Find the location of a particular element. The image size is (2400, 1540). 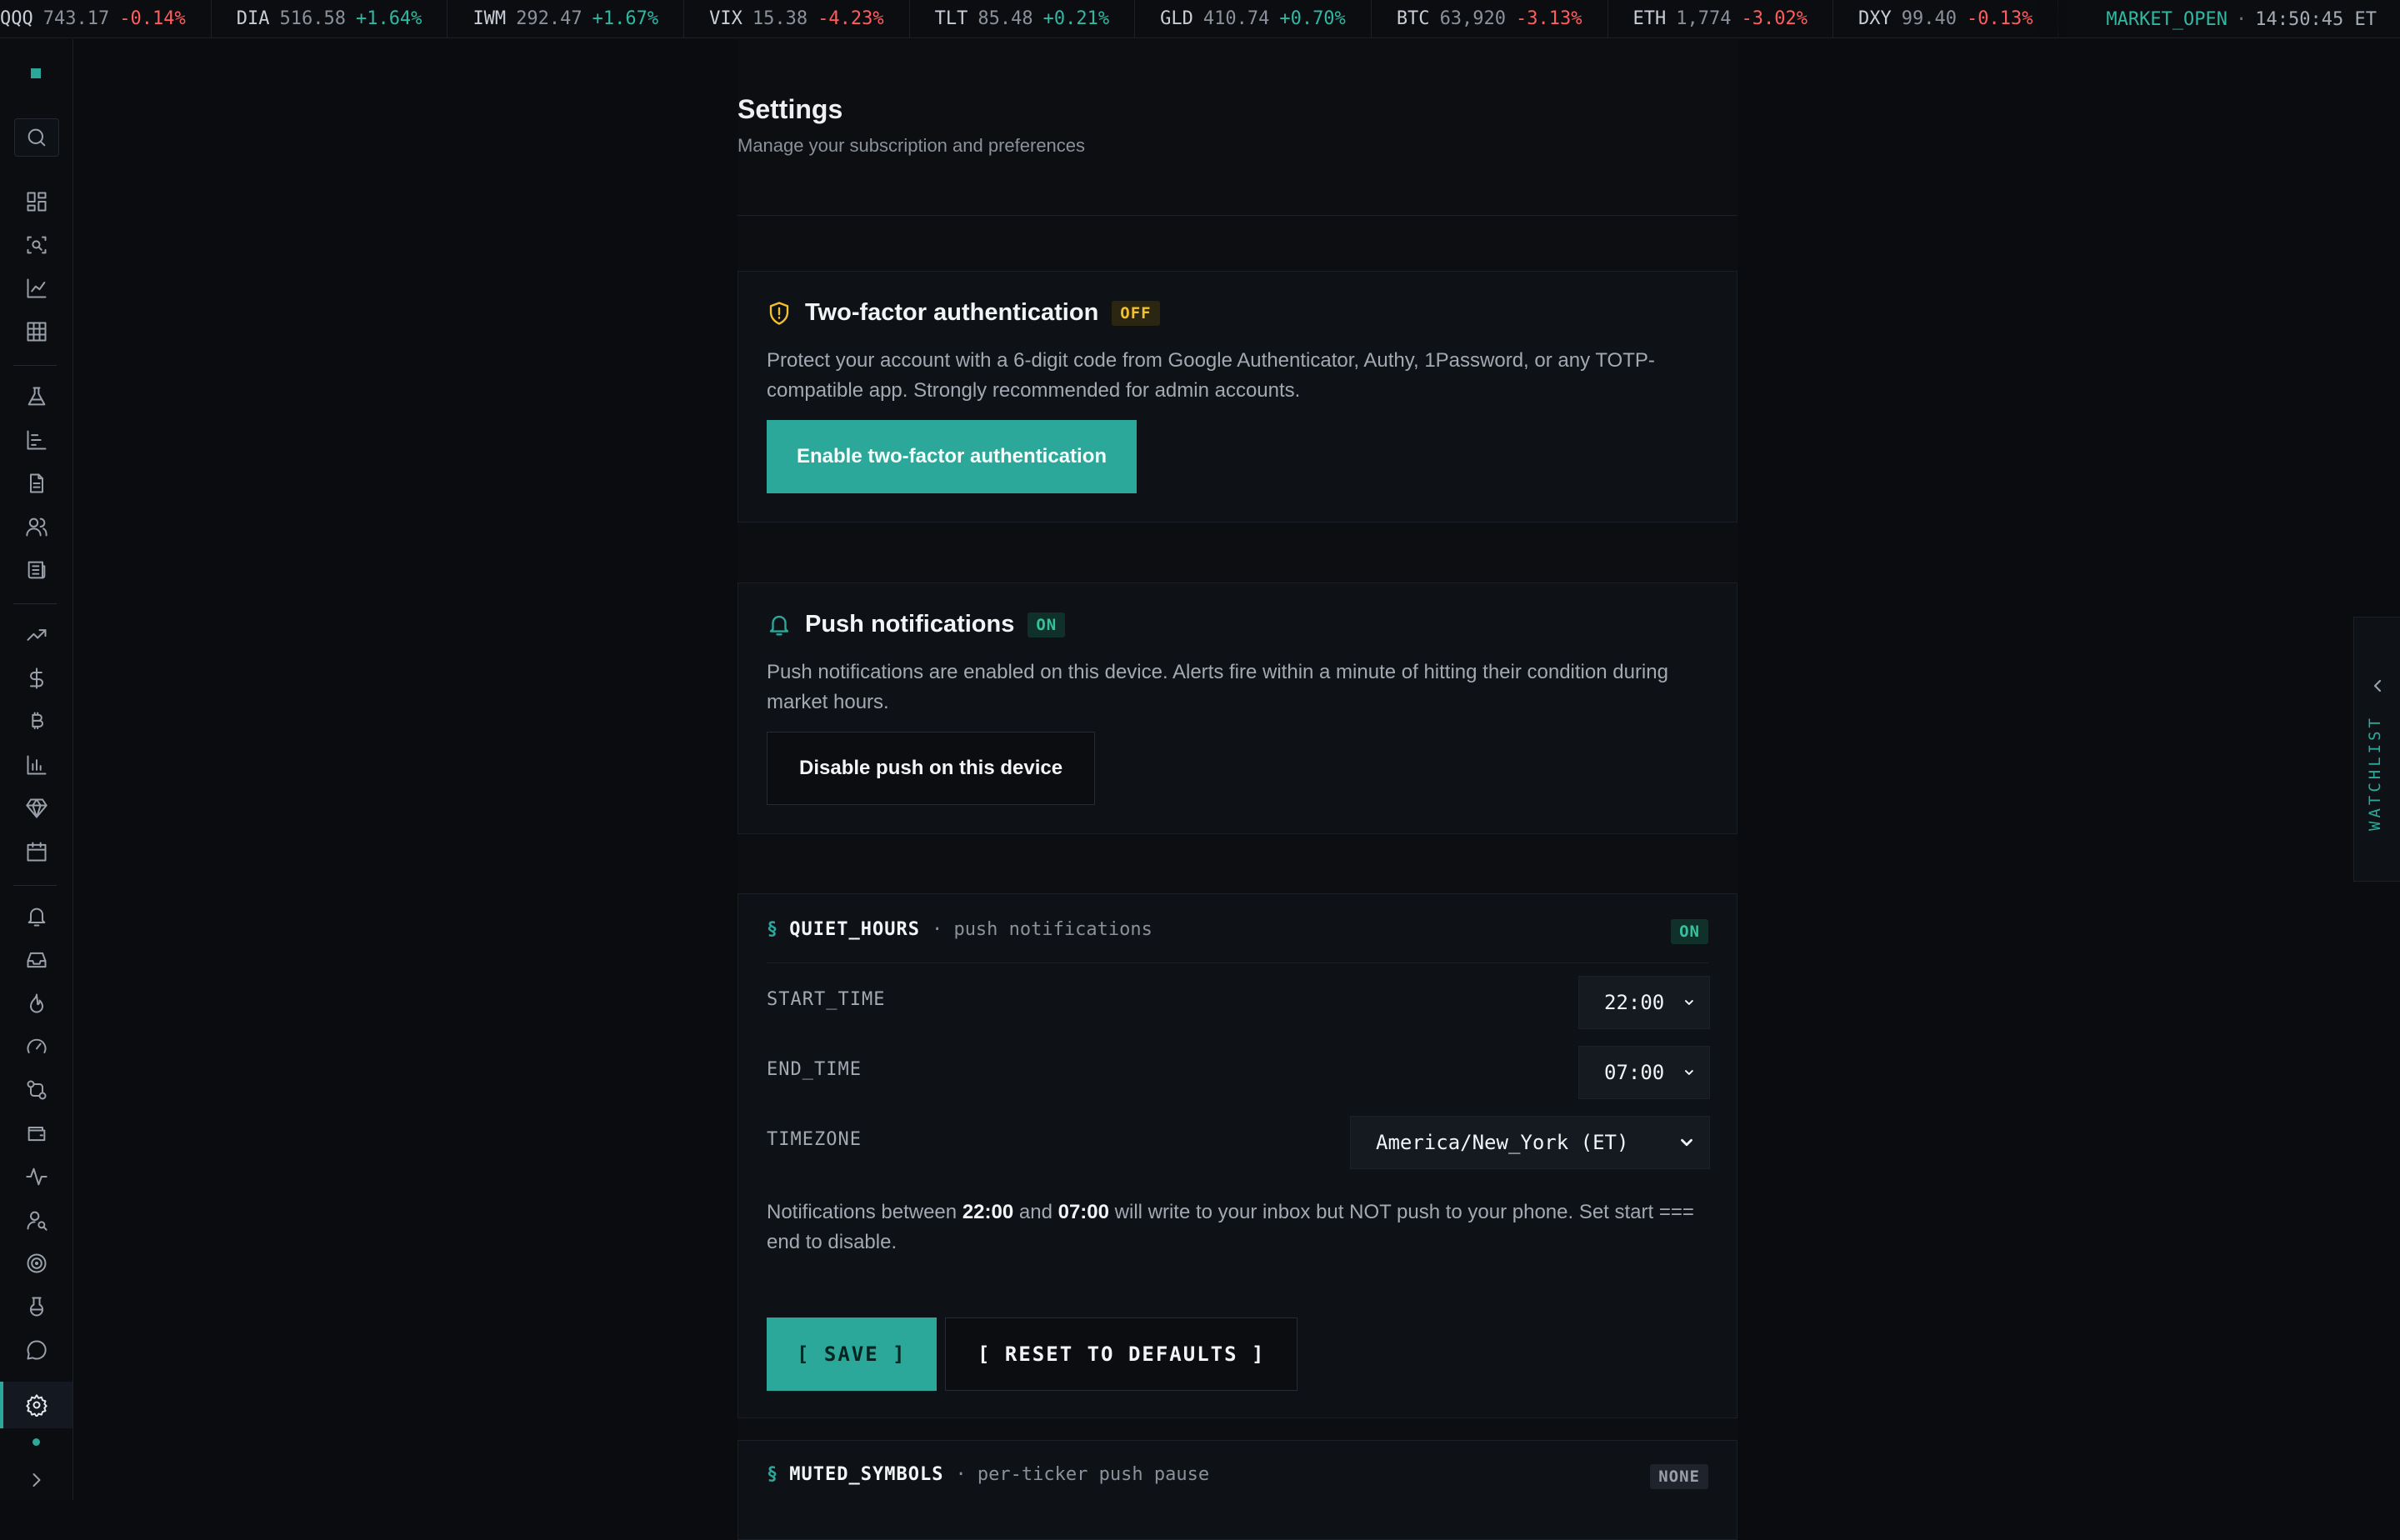

page-title: Settings is located at coordinates (790, 109).